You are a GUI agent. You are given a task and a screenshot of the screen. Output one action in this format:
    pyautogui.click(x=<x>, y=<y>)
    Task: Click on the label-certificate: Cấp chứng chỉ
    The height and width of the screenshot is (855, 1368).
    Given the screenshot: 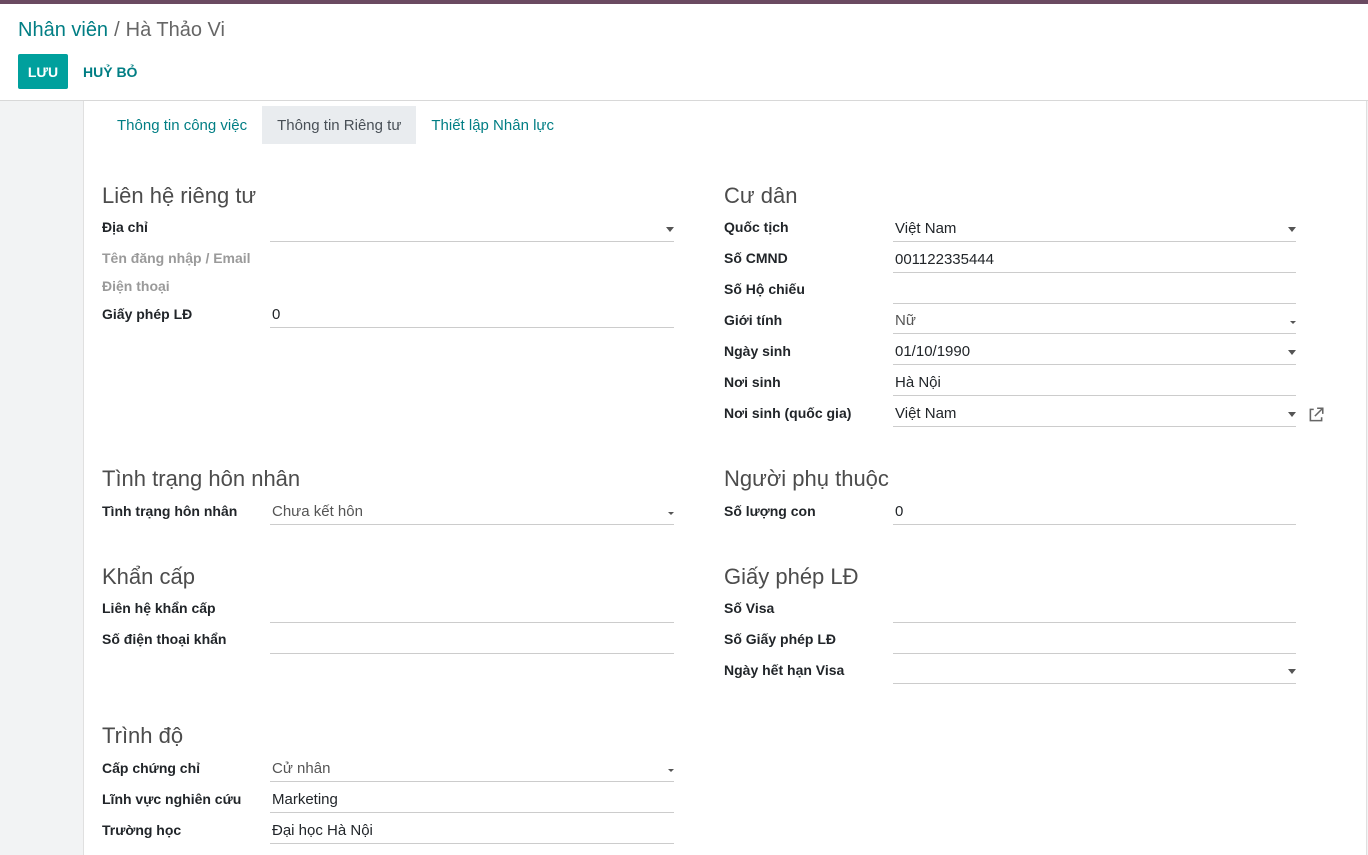 What is the action you would take?
    pyautogui.click(x=151, y=768)
    